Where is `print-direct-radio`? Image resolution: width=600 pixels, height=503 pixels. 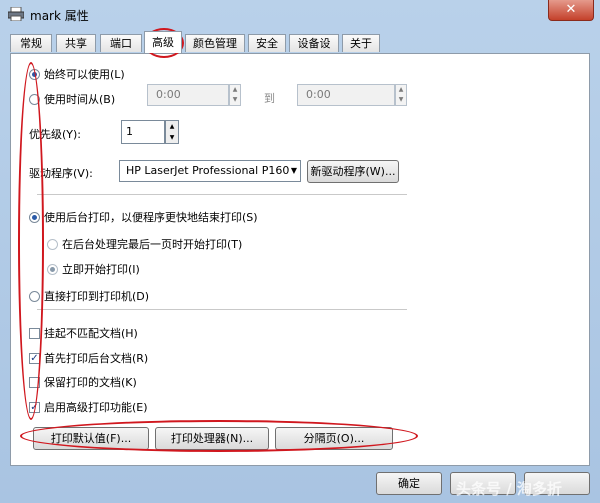 print-direct-radio is located at coordinates (34, 296).